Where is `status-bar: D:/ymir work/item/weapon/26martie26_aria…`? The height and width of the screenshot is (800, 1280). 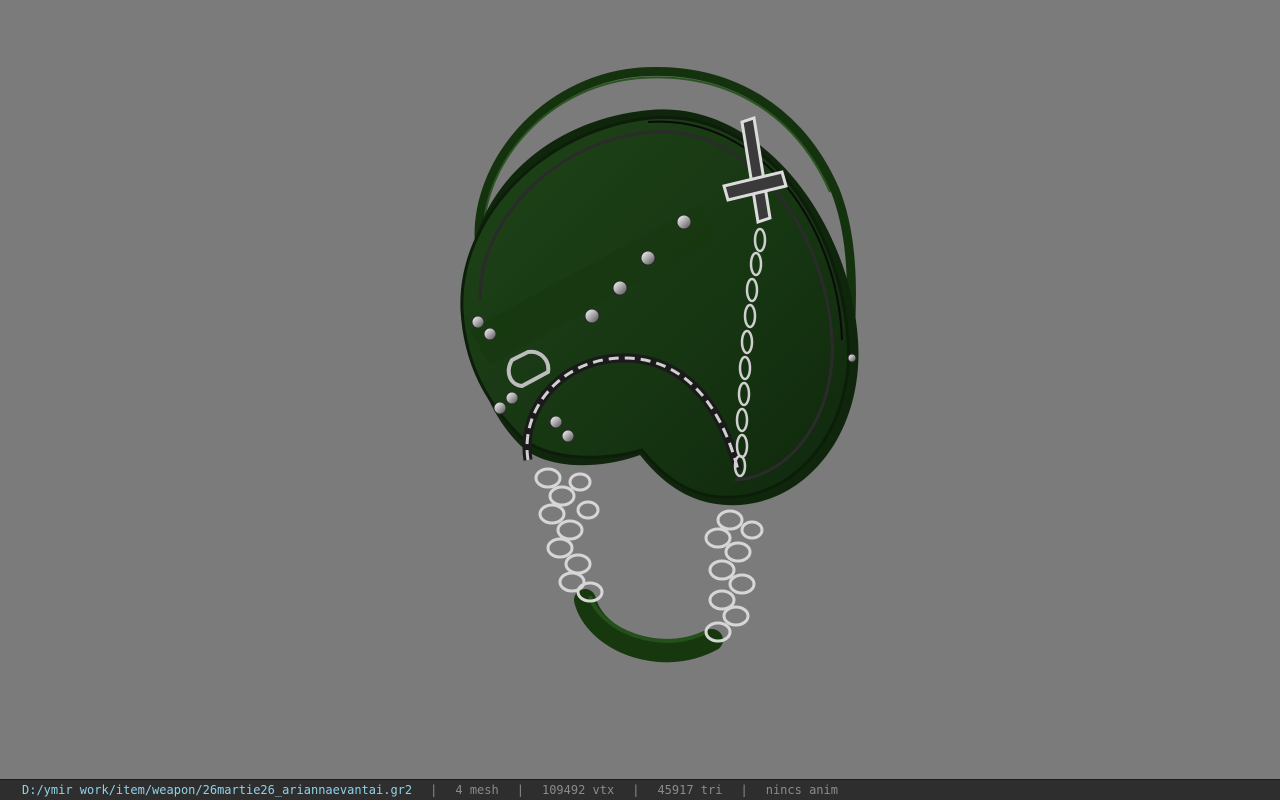 status-bar: D:/ymir work/item/weapon/26martie26_aria… is located at coordinates (640, 789).